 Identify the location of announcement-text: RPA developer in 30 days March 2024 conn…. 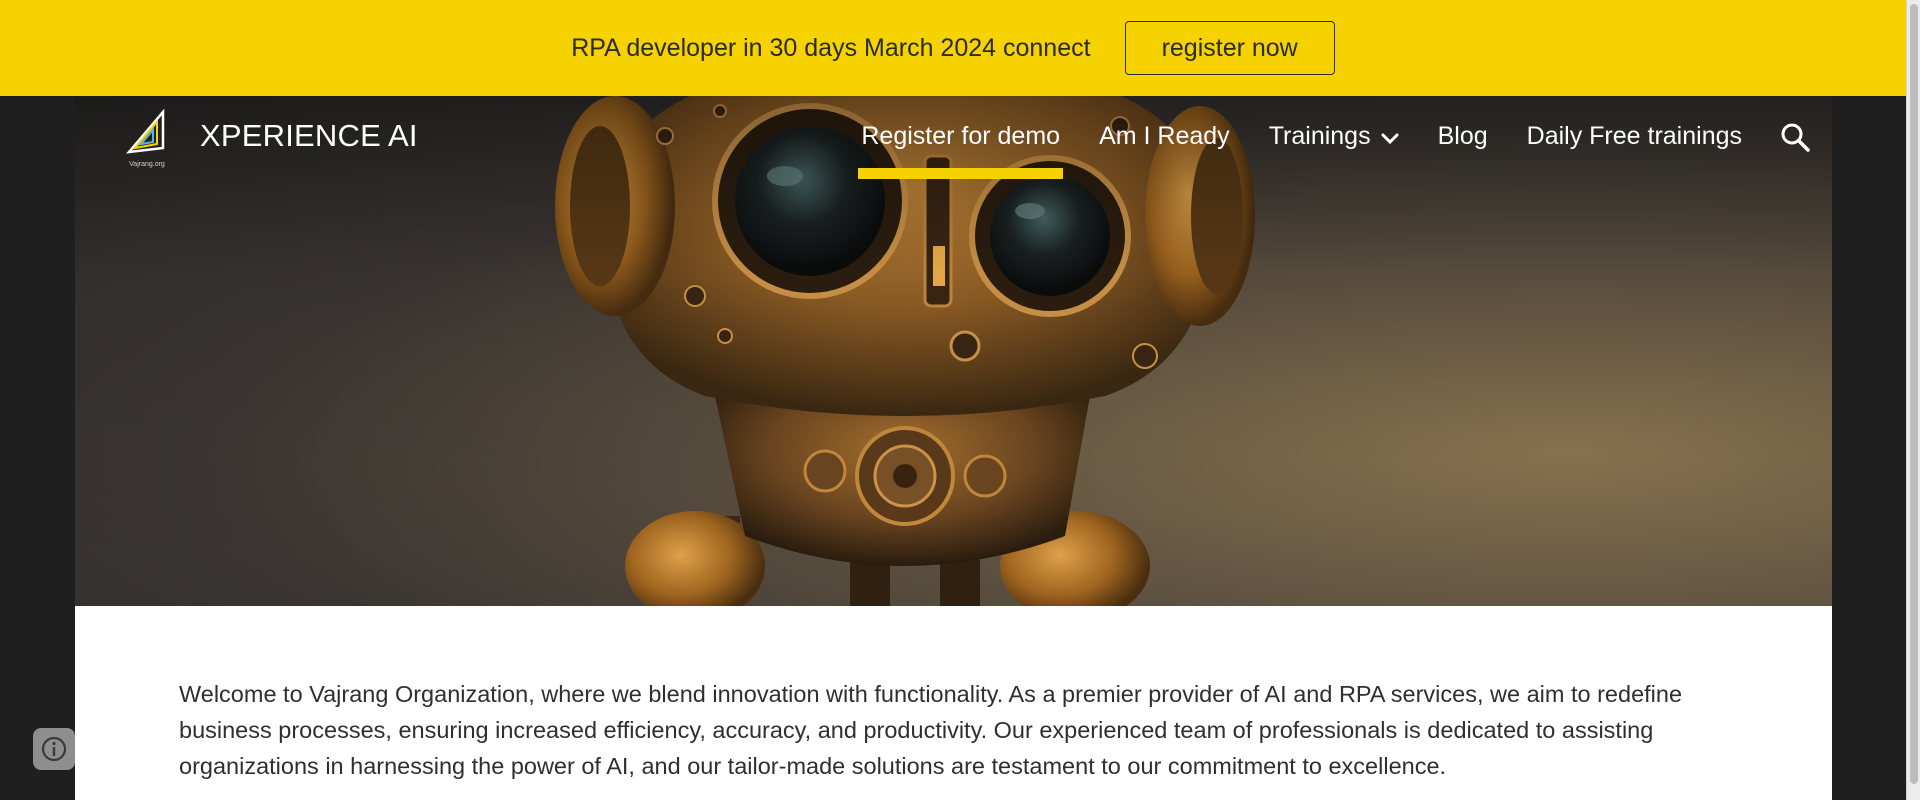
(831, 47).